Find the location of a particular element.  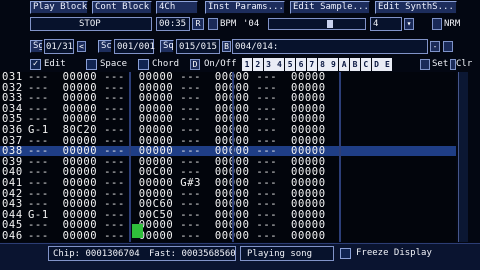

bpm-switch is located at coordinates (213, 24).